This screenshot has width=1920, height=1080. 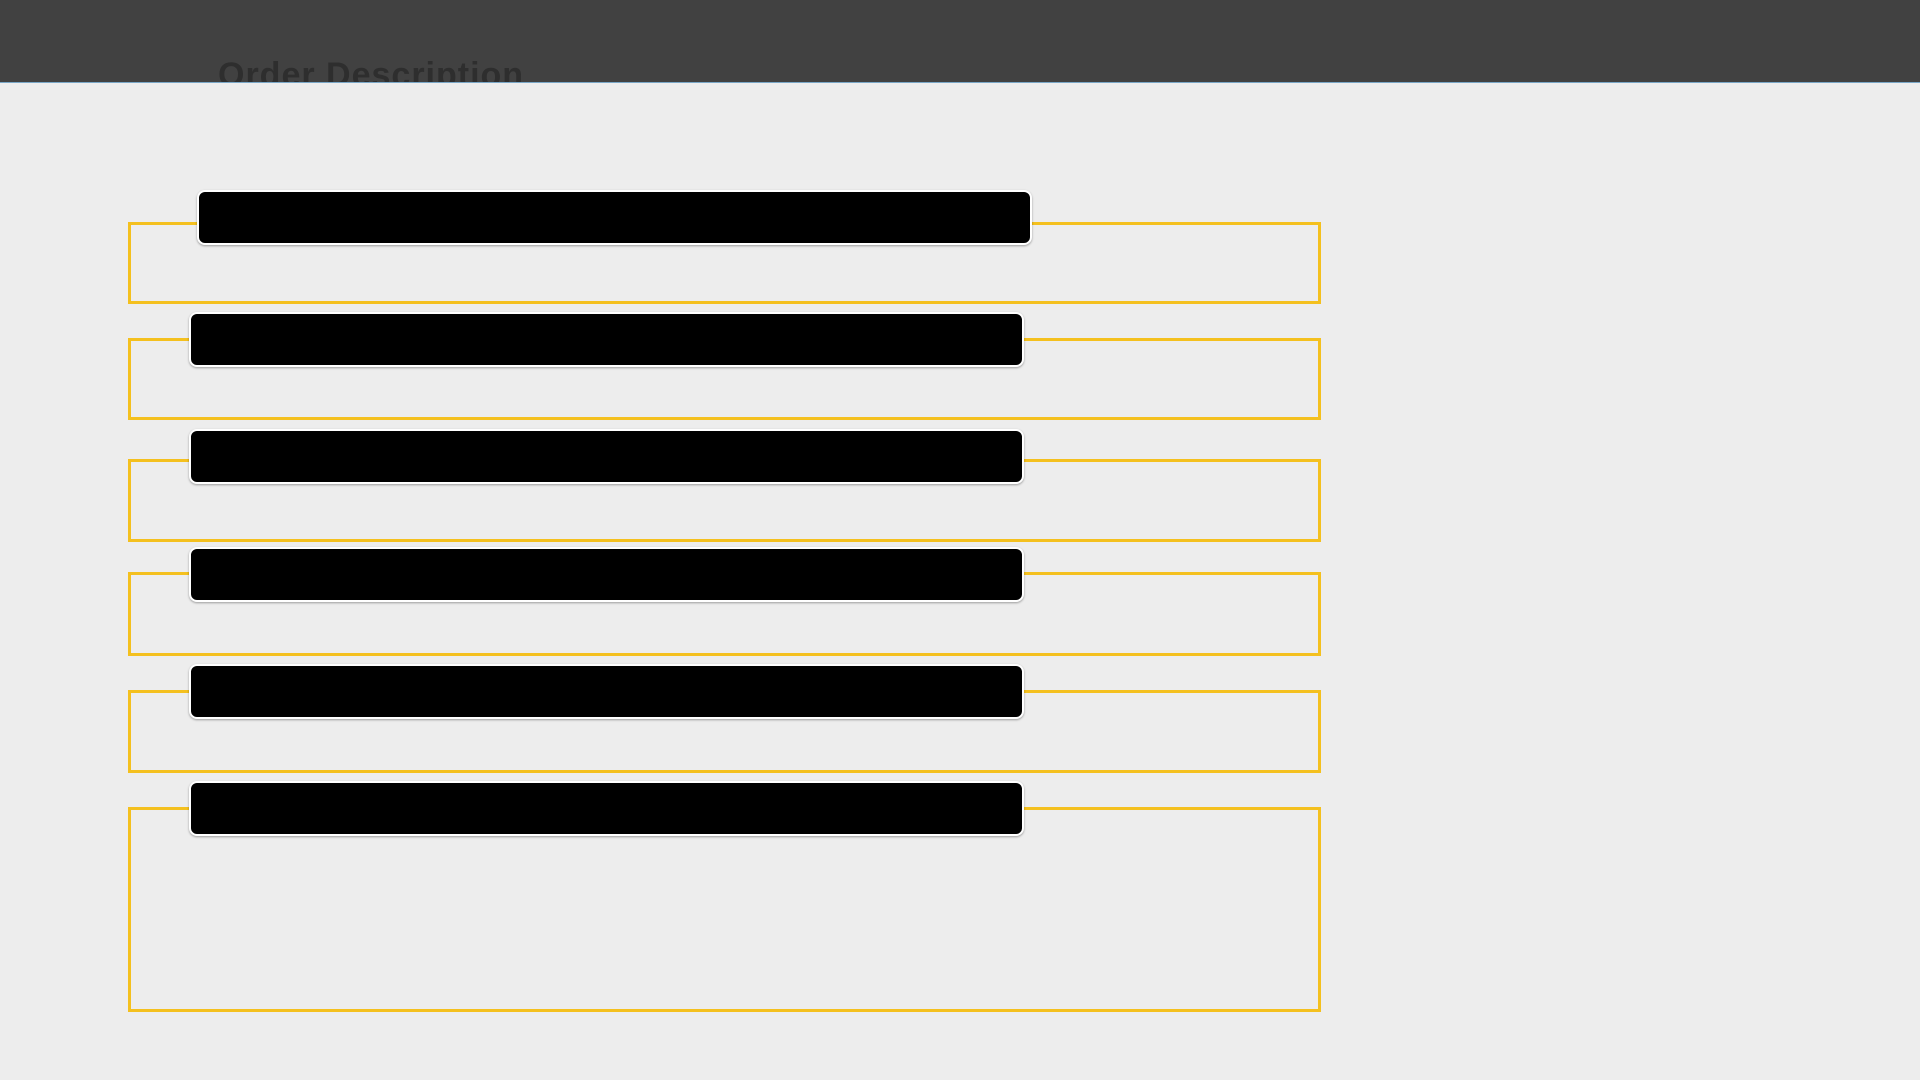 What do you see at coordinates (371, 69) in the screenshot?
I see `slide-title: Order Description` at bounding box center [371, 69].